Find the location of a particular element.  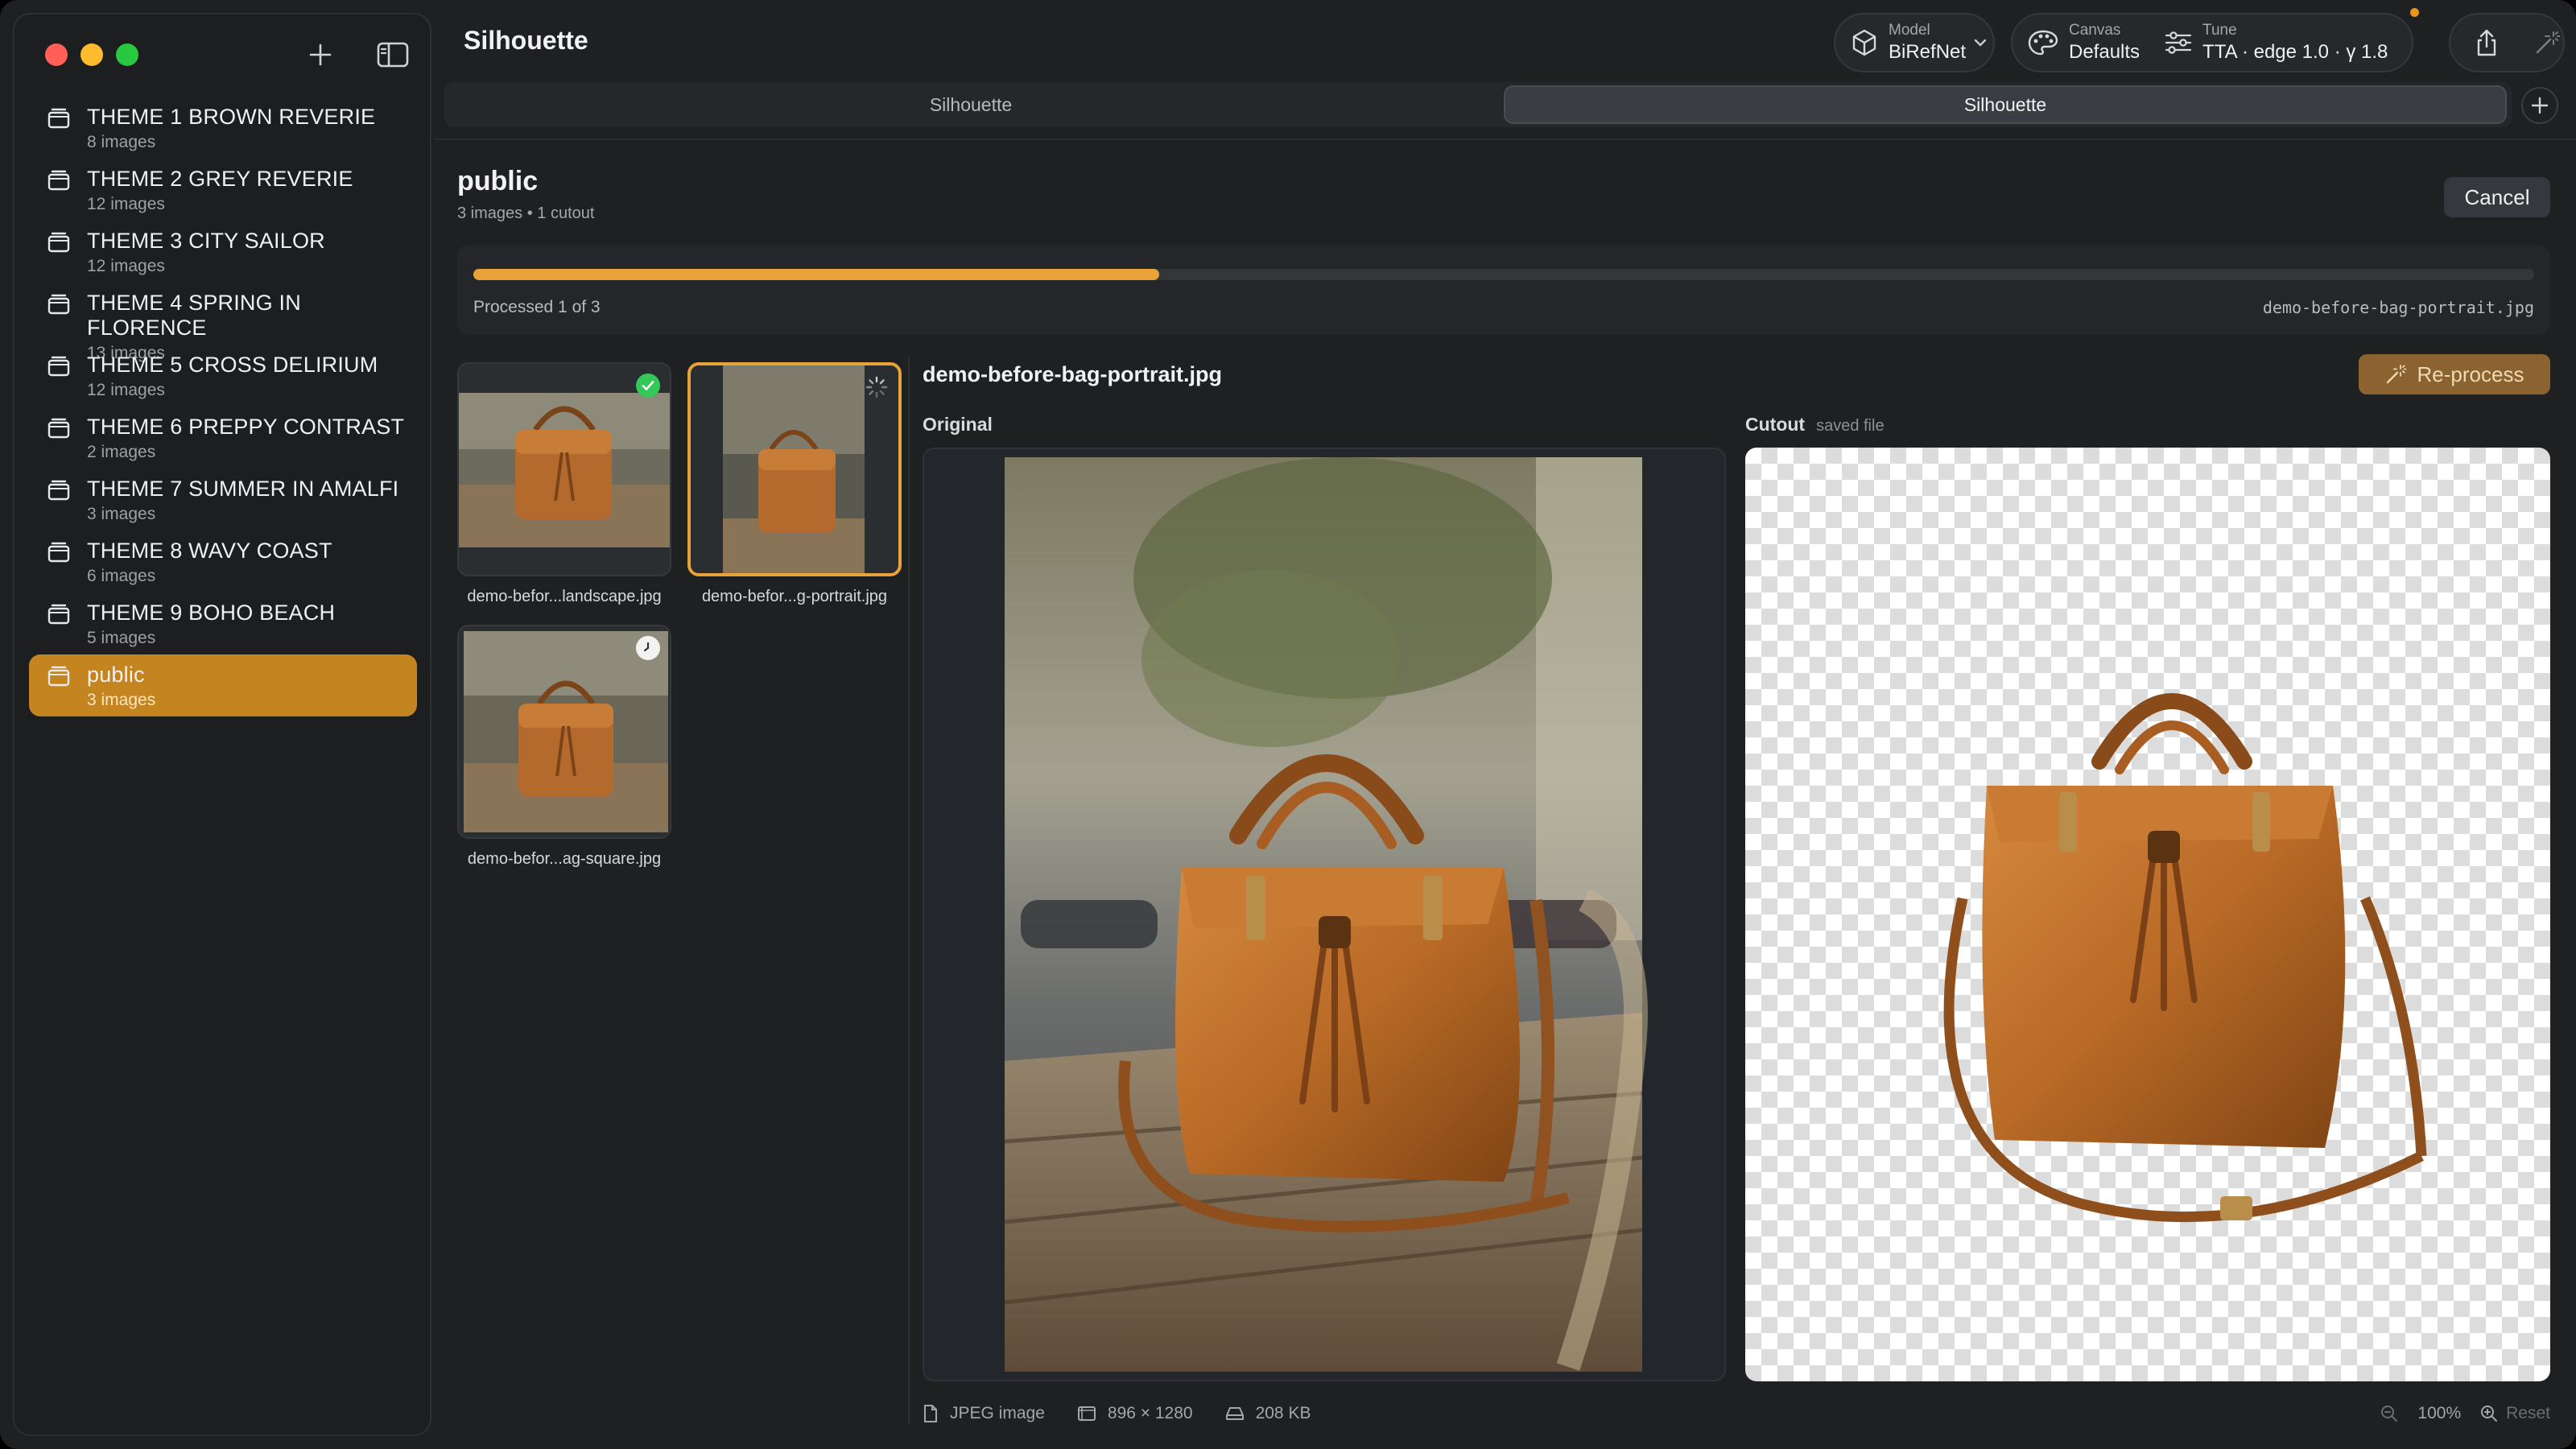

reset-zoom-button: Reset is located at coordinates (2515, 1413).